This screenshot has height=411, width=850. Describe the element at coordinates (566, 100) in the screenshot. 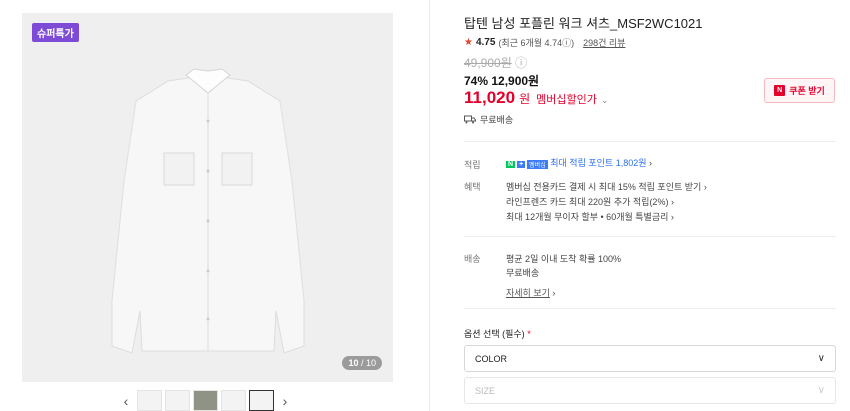

I see `member-price-label: 멤버십할인가` at that location.